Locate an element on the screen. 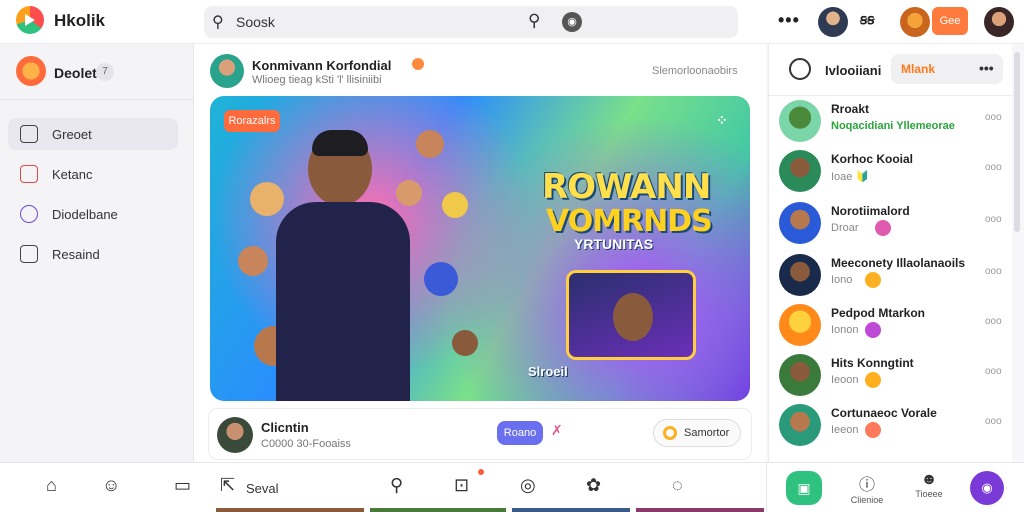 This screenshot has width=1024, height=512. profile-avatar is located at coordinates (999, 22).